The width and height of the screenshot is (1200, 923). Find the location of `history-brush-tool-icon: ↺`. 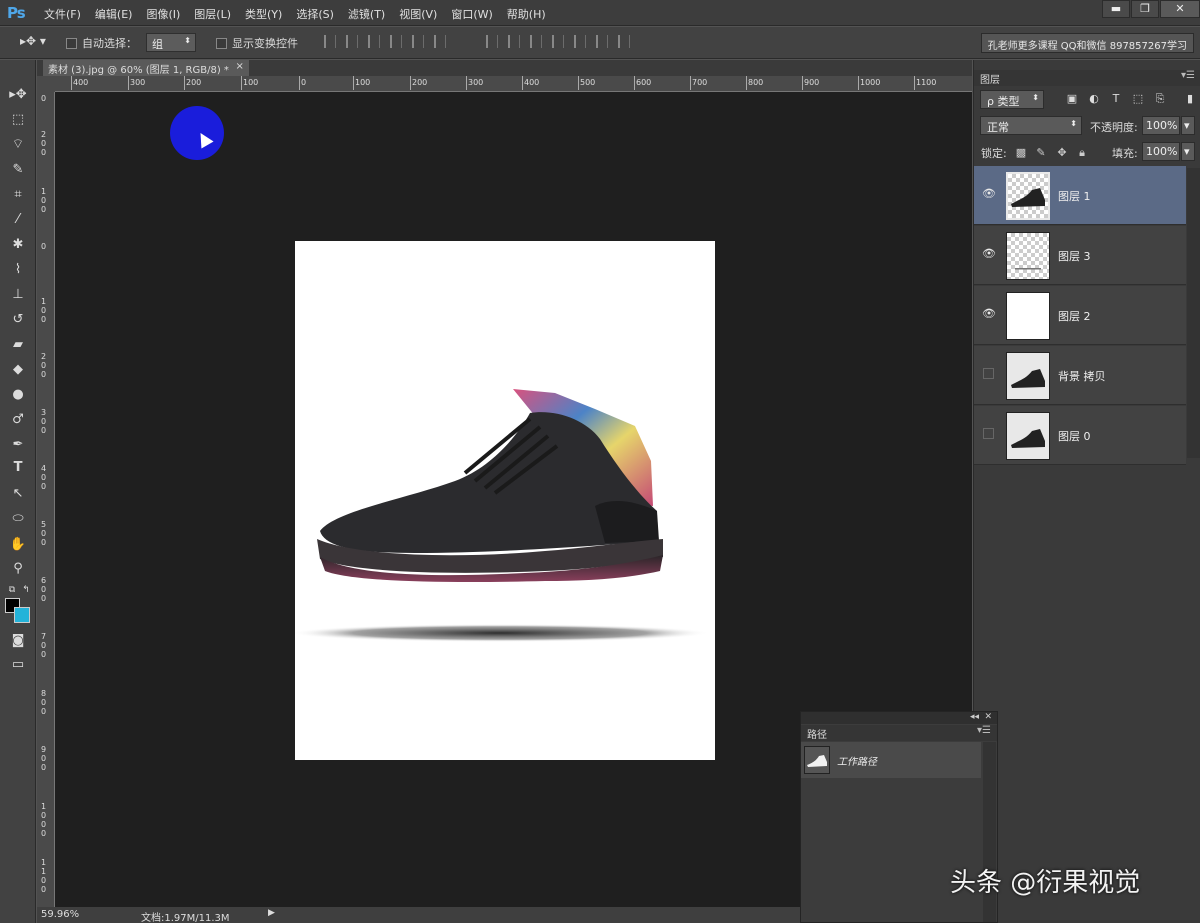

history-brush-tool-icon: ↺ is located at coordinates (18, 320).